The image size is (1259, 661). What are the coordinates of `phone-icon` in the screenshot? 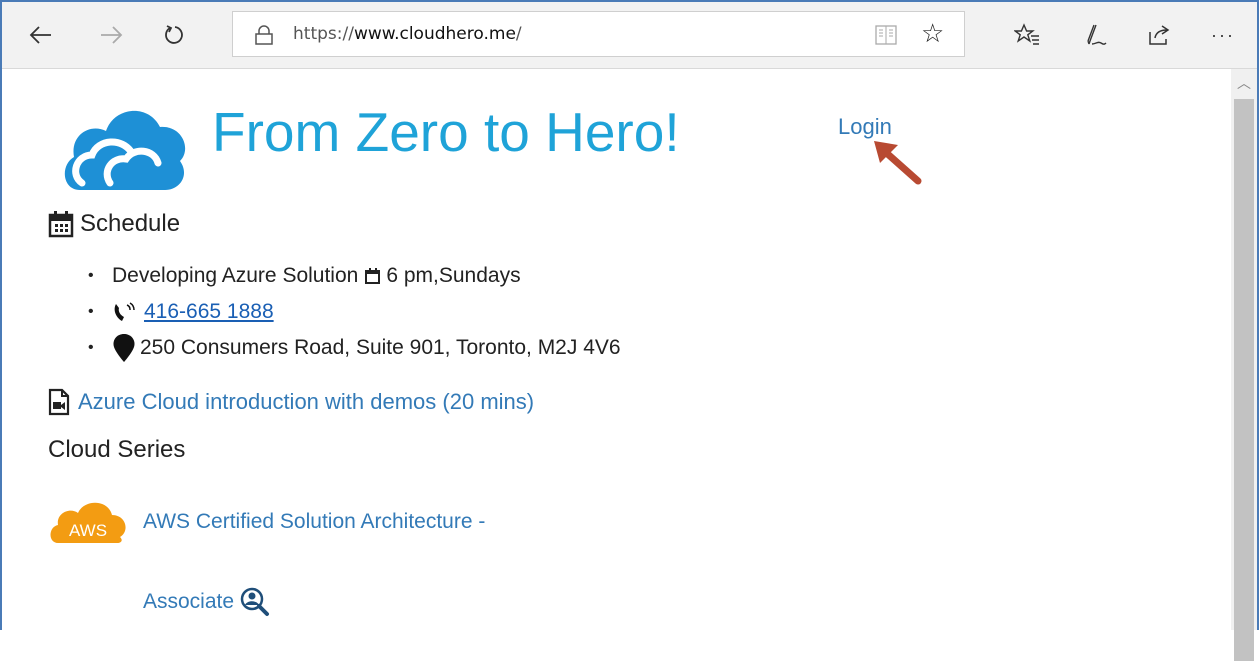 It's located at (124, 311).